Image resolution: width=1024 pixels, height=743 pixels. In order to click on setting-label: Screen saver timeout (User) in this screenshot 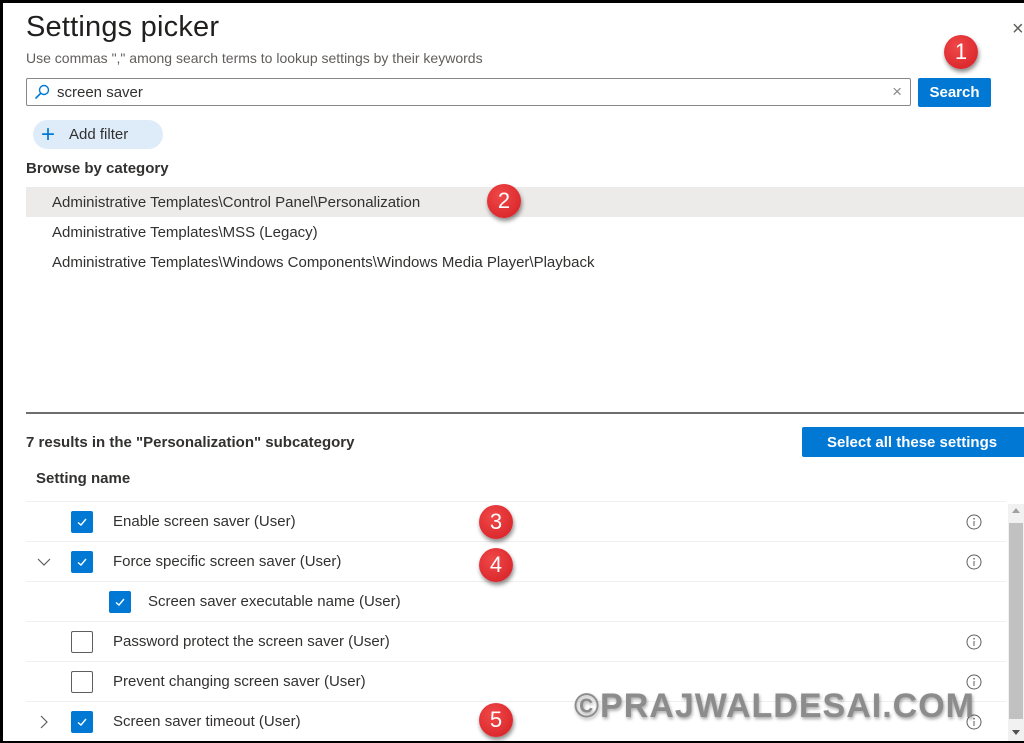, I will do `click(207, 721)`.